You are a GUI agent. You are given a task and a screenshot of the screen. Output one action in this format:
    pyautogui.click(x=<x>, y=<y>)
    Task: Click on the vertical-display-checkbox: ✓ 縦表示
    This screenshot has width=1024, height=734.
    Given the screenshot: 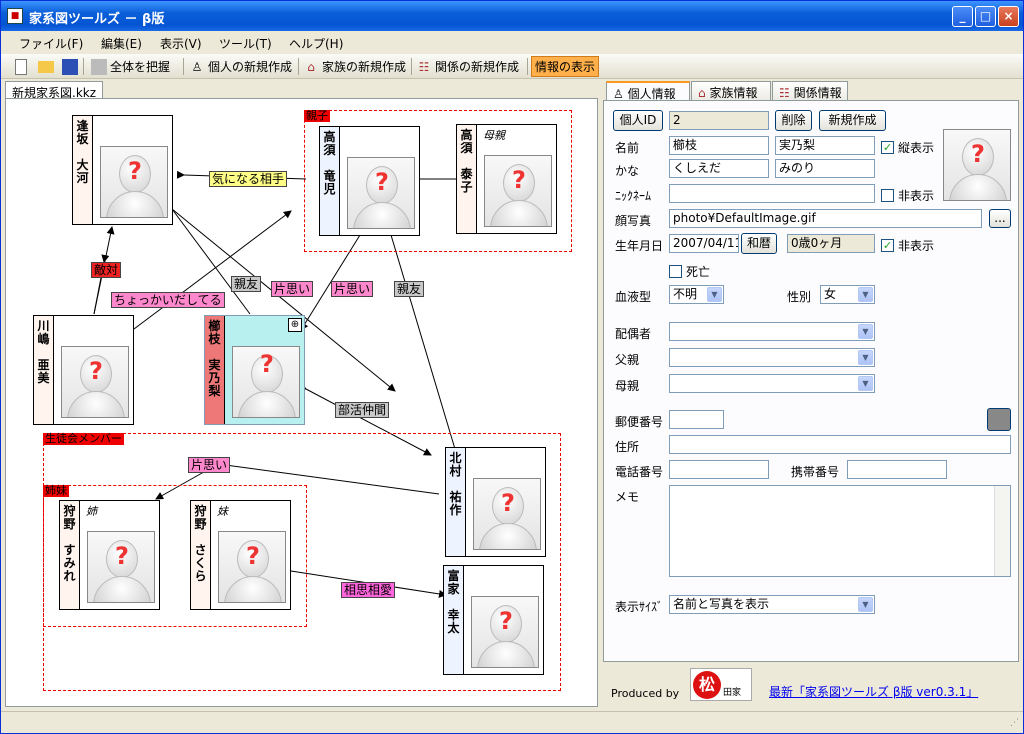 What is the action you would take?
    pyautogui.click(x=907, y=147)
    